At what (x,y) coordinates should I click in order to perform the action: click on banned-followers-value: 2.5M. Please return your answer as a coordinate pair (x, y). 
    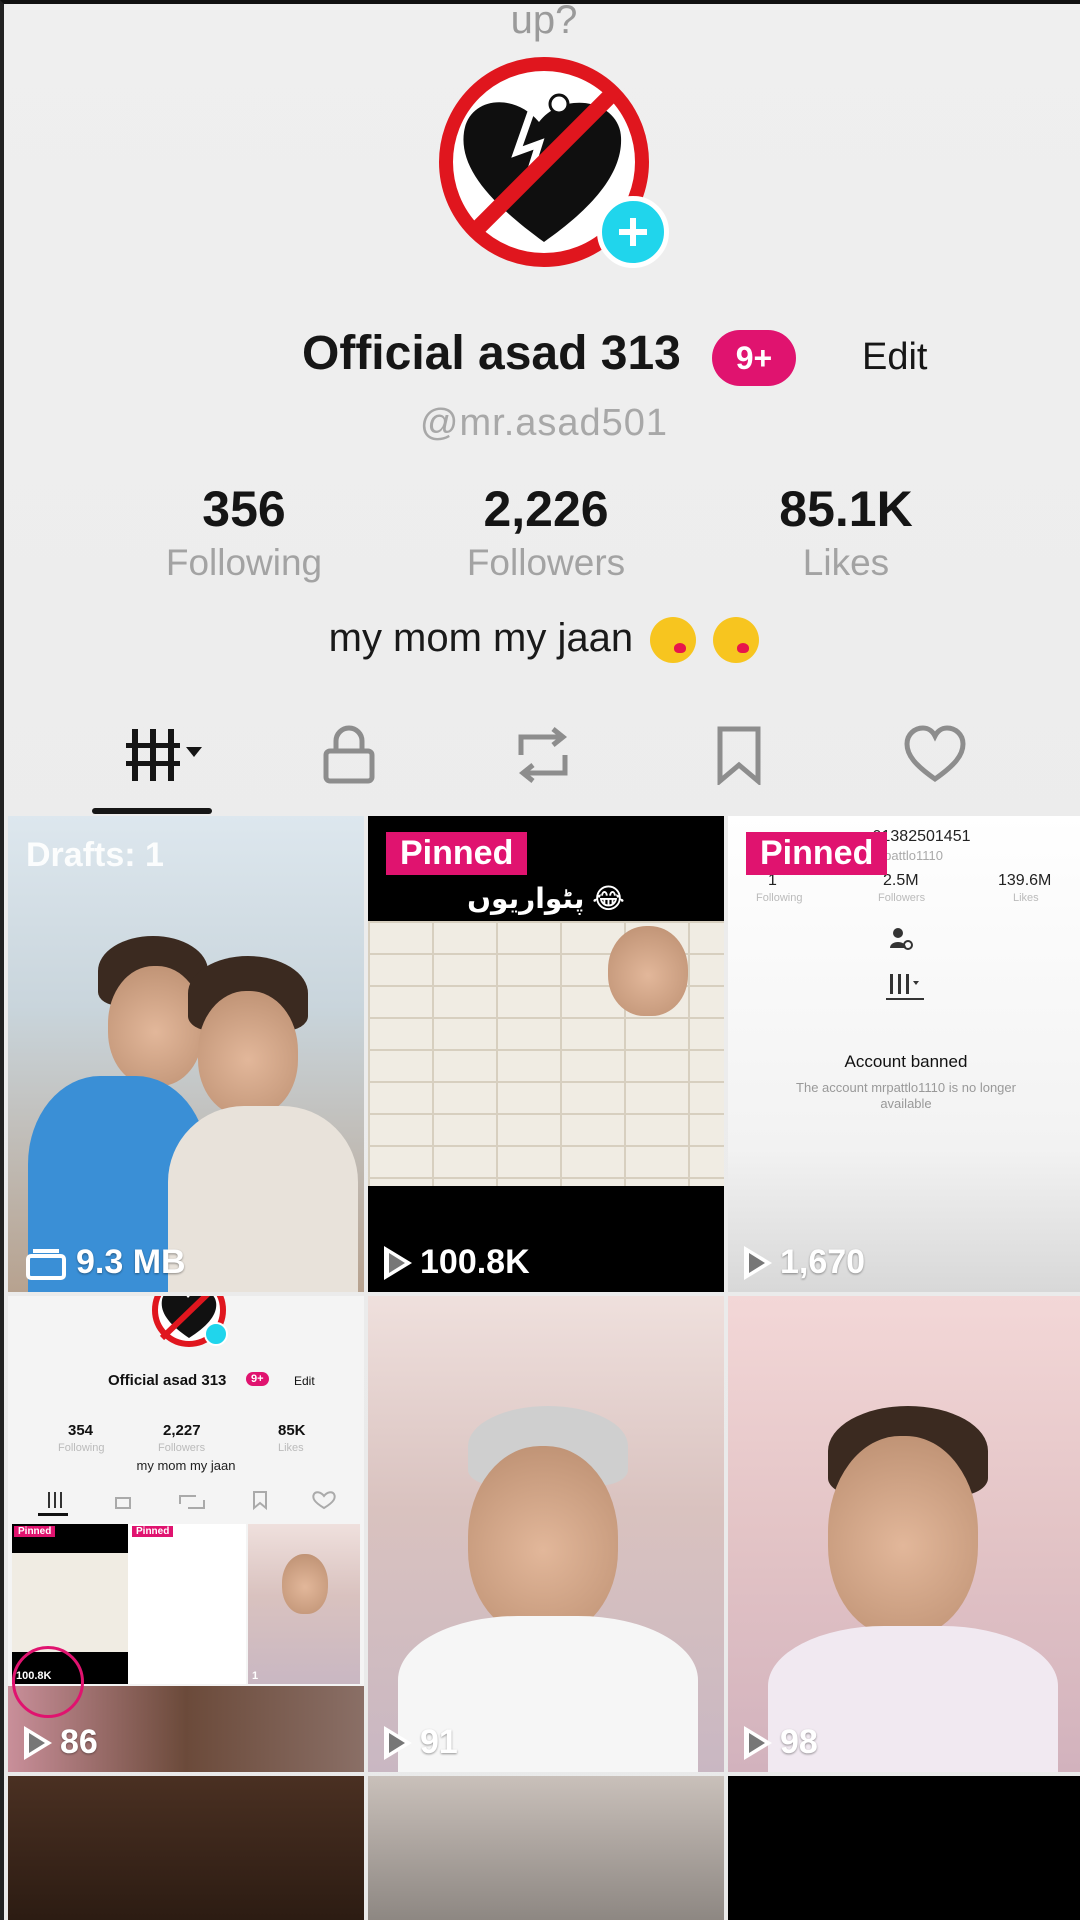
    Looking at the image, I should click on (901, 880).